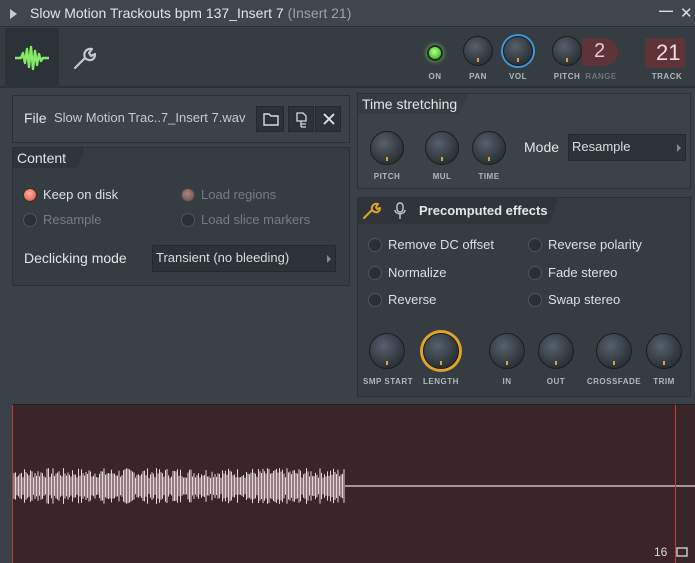 The height and width of the screenshot is (563, 695). I want to click on out-knob, so click(556, 351).